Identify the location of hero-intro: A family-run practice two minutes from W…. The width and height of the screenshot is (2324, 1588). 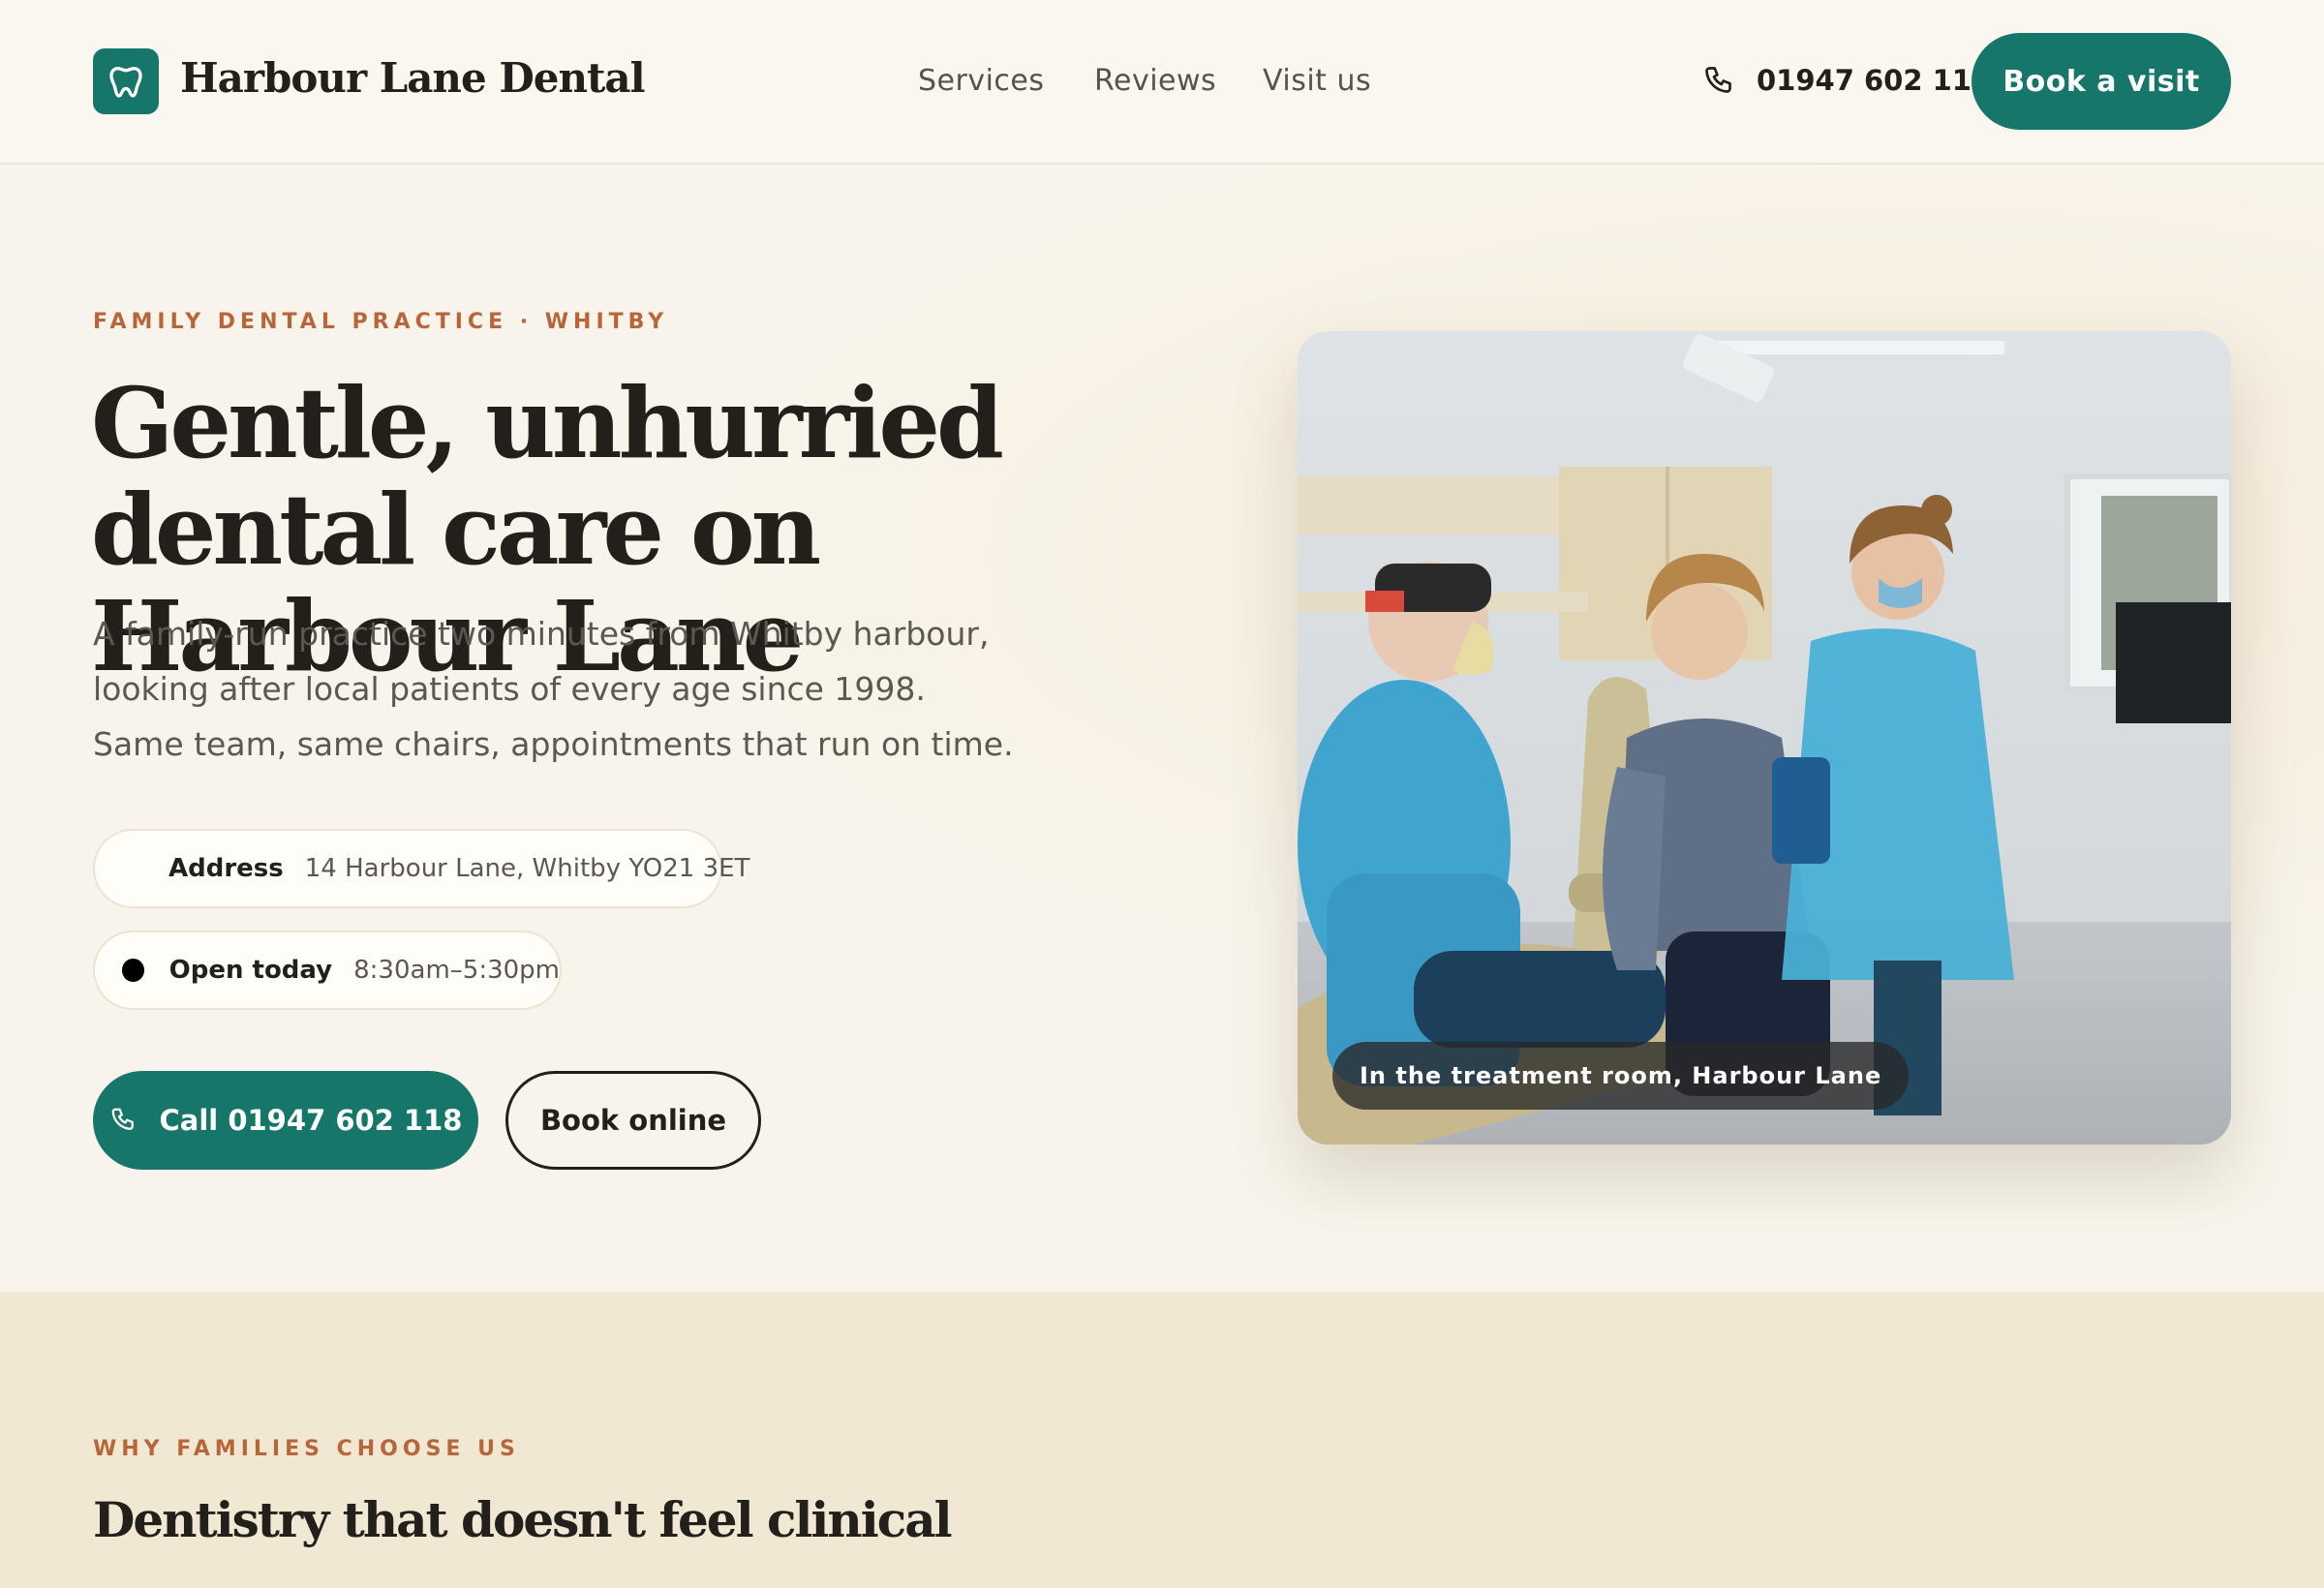
(554, 689).